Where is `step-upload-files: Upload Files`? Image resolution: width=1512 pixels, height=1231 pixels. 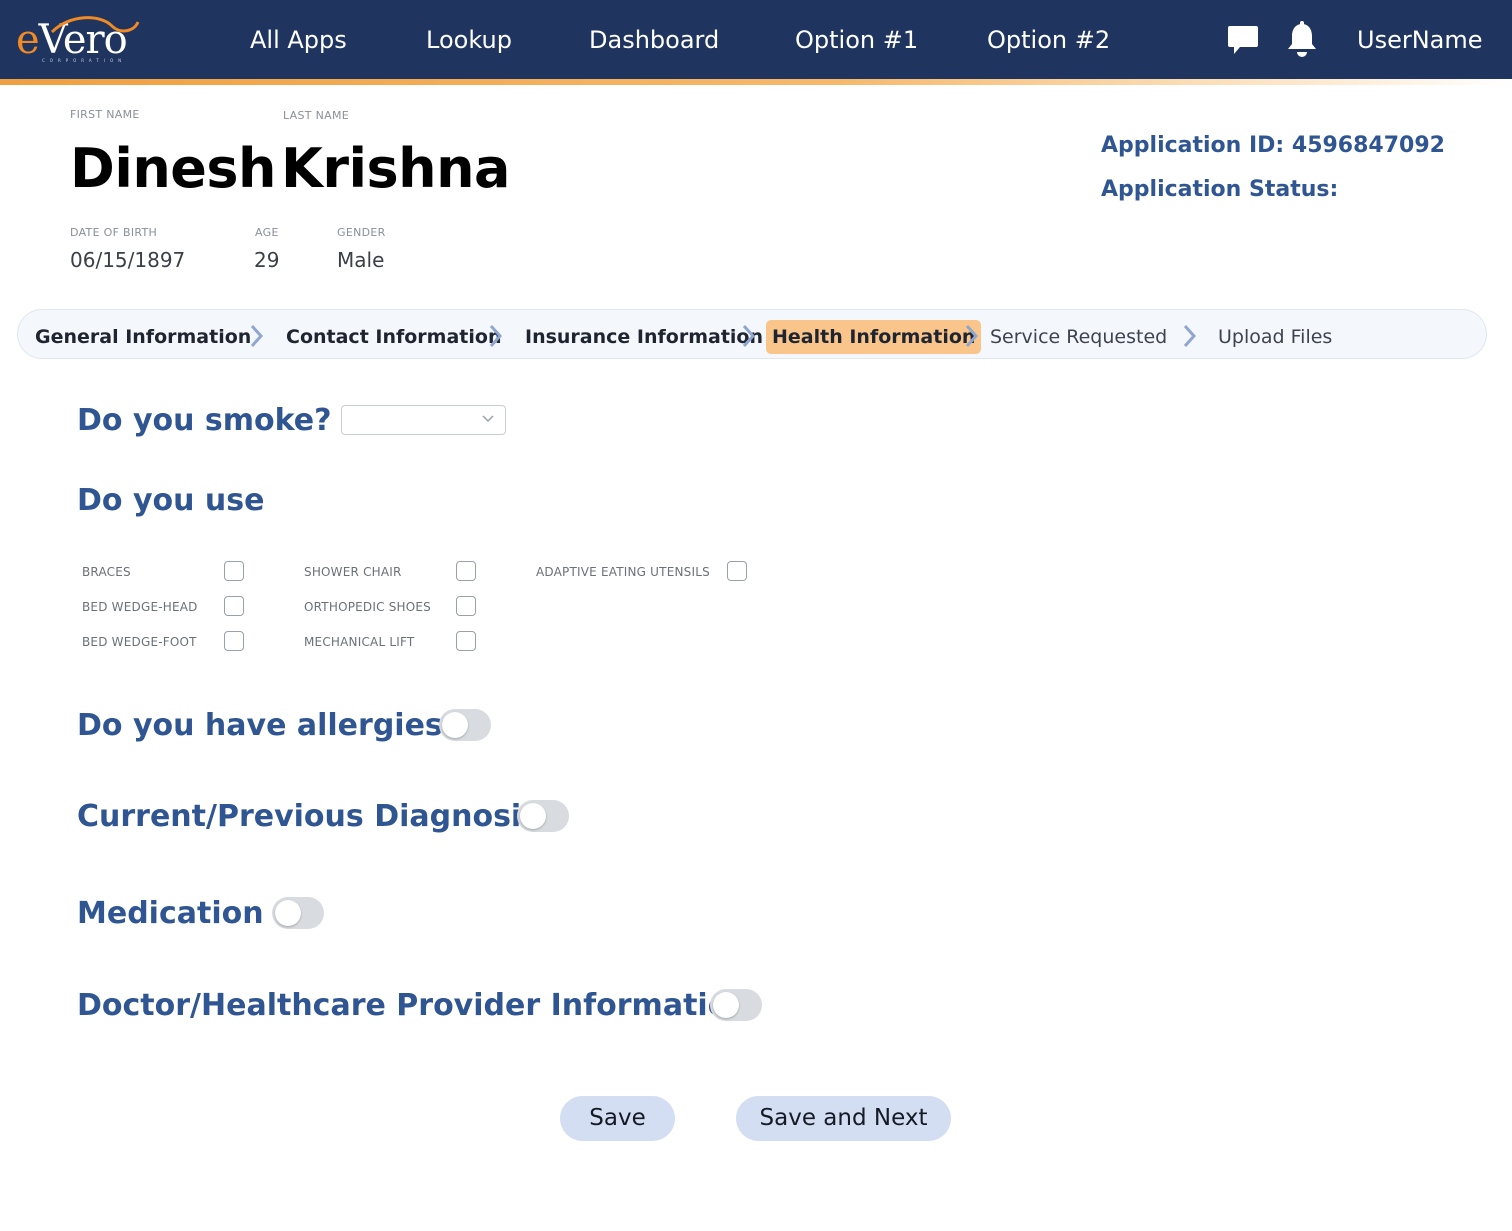 step-upload-files: Upload Files is located at coordinates (1275, 337).